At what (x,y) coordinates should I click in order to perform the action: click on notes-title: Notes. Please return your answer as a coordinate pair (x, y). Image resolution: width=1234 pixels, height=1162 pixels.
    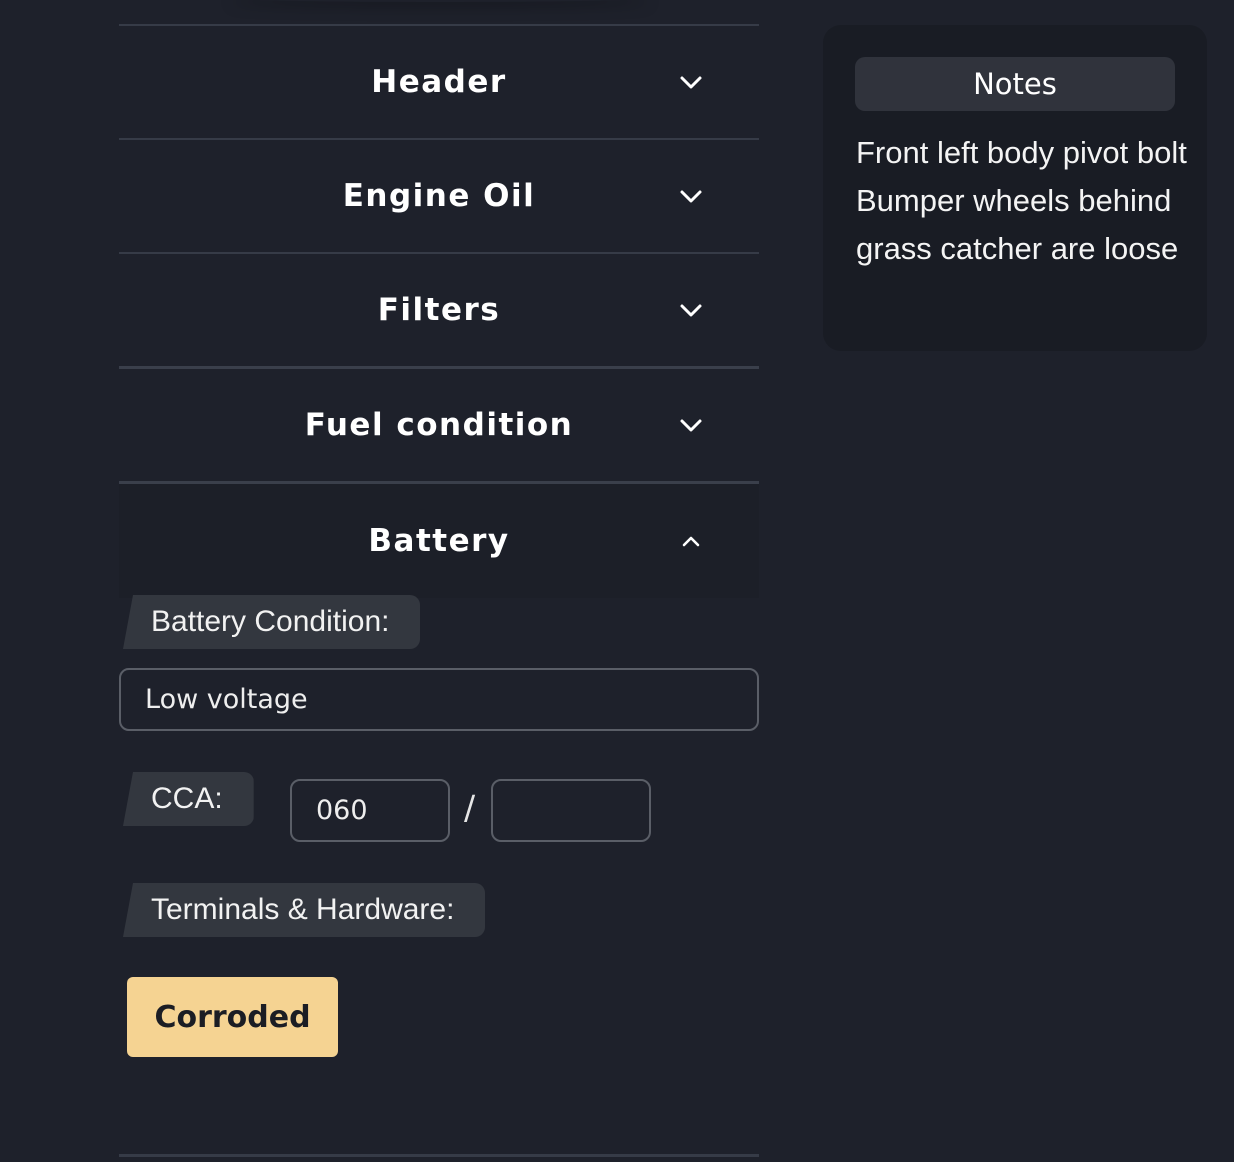
    Looking at the image, I should click on (1015, 84).